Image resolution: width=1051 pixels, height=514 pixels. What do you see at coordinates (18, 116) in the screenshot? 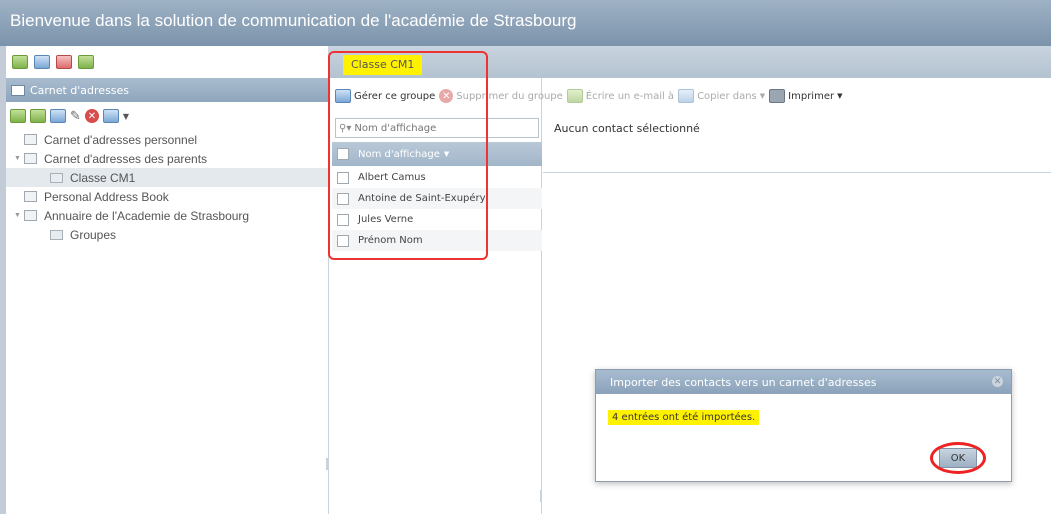
I see `add-addressbook-icon` at bounding box center [18, 116].